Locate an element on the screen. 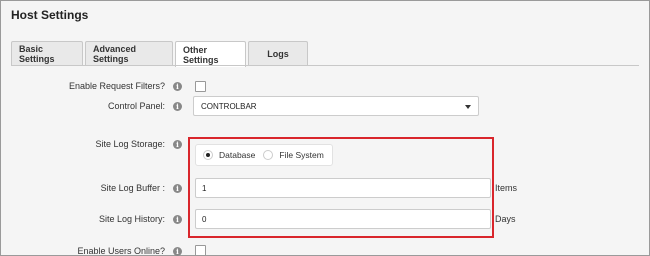 The width and height of the screenshot is (650, 256). enable-users-online-checkbox is located at coordinates (200, 250).